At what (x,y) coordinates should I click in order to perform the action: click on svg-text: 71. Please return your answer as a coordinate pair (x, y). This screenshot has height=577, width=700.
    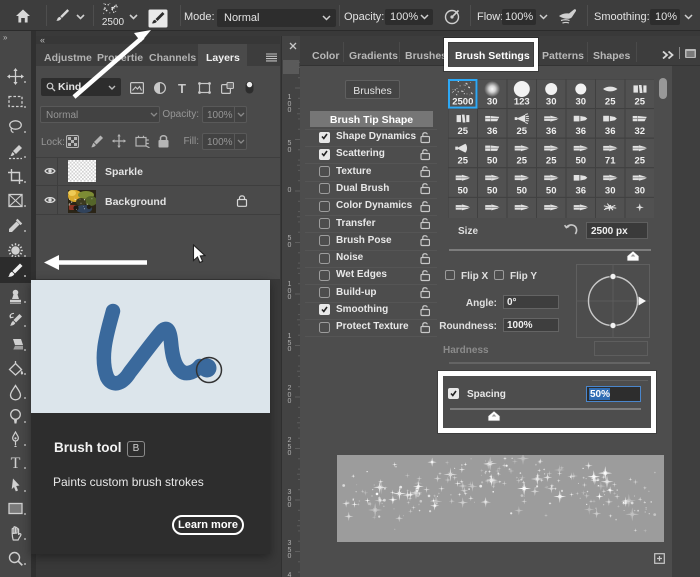
    Looking at the image, I should click on (609, 161).